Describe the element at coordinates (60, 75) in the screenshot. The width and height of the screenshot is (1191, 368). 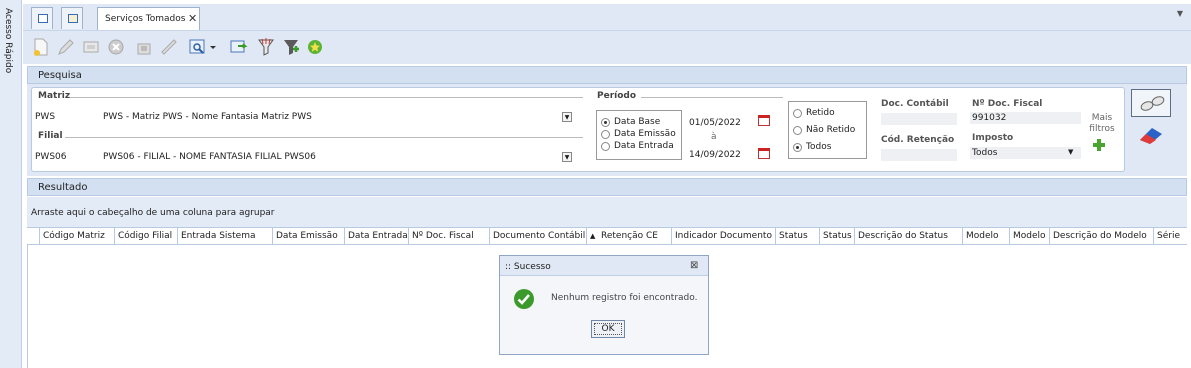
I see `pesquisa-title: Pesquisa` at that location.